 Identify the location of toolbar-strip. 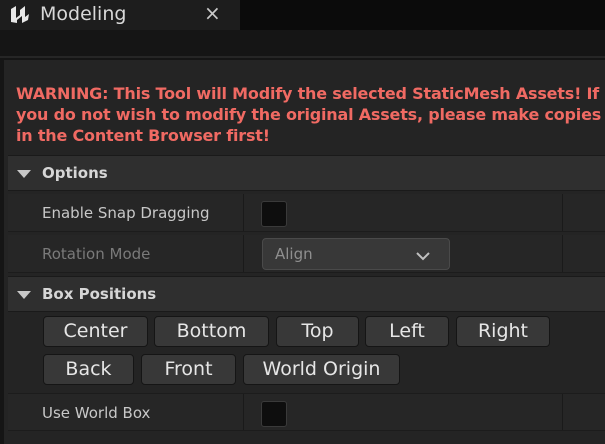
(302, 44).